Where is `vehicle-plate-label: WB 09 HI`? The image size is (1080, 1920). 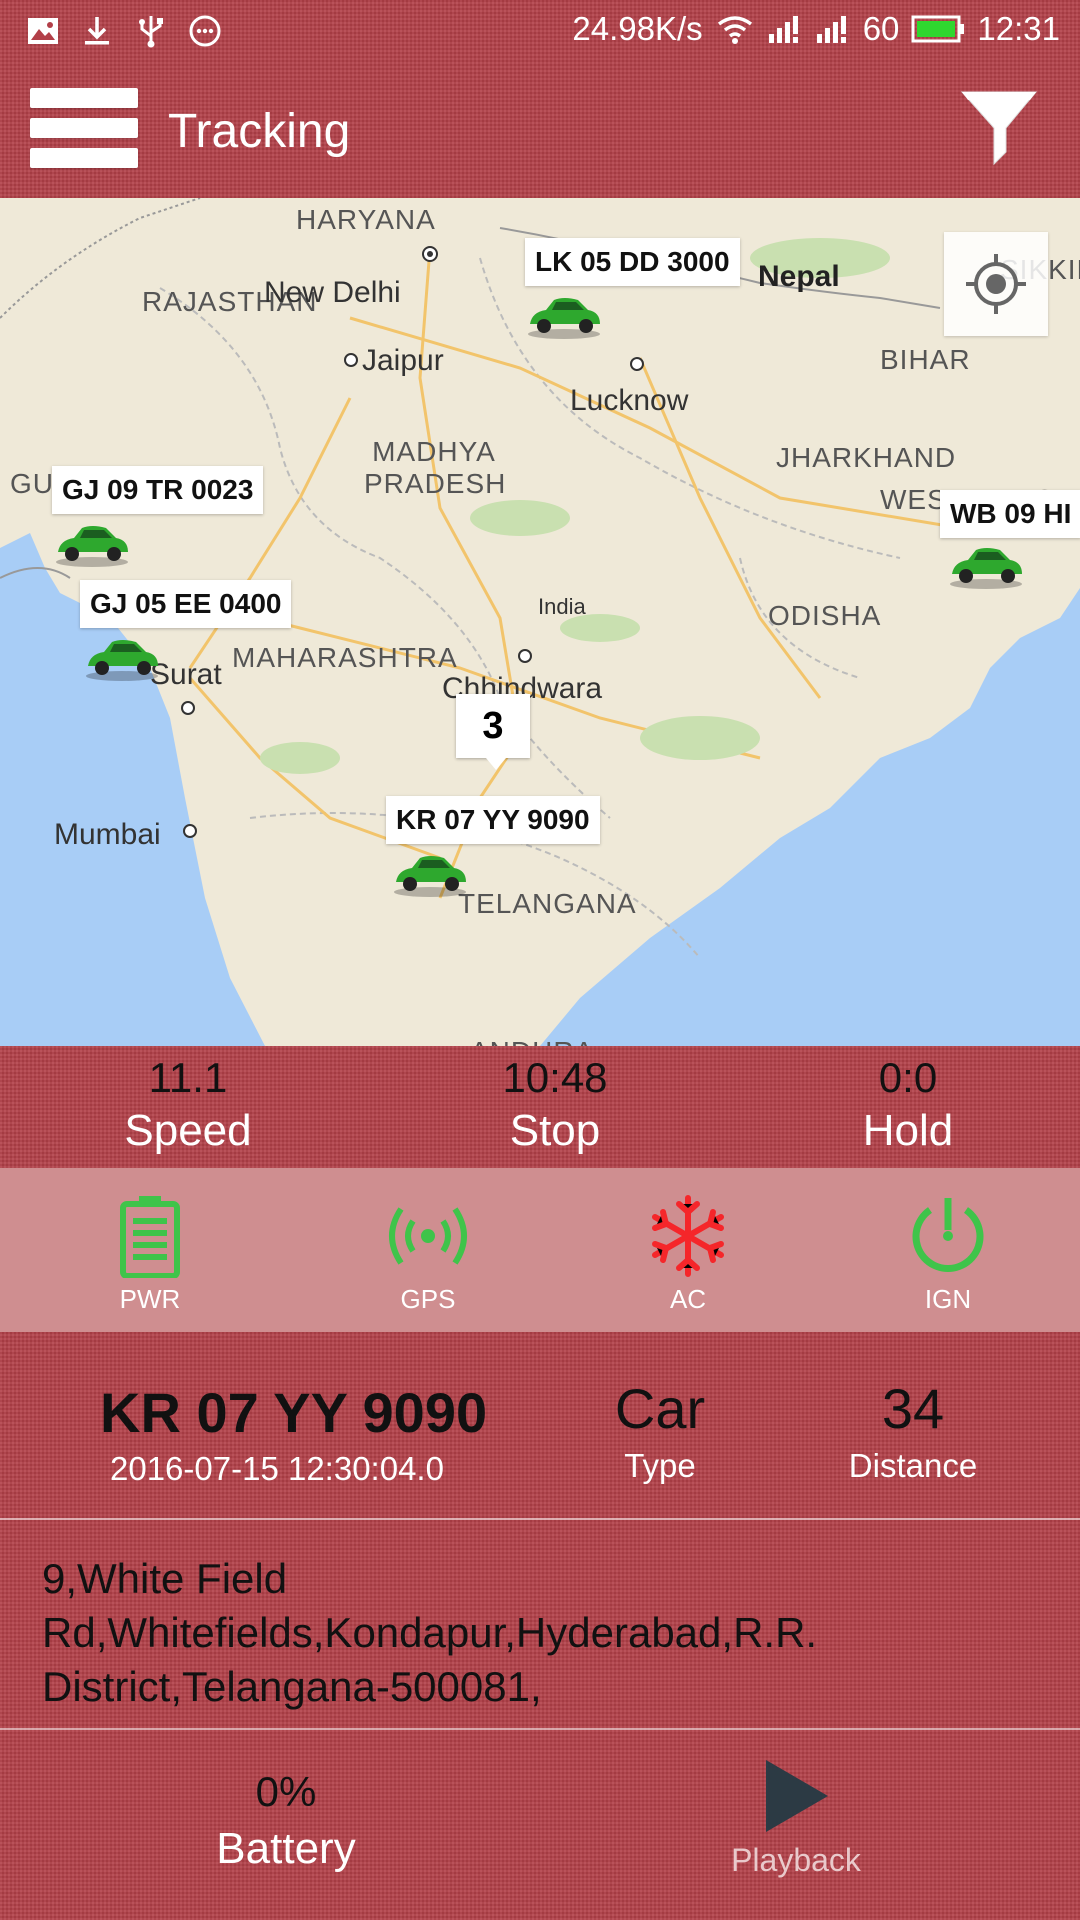
vehicle-plate-label: WB 09 HI is located at coordinates (1010, 514).